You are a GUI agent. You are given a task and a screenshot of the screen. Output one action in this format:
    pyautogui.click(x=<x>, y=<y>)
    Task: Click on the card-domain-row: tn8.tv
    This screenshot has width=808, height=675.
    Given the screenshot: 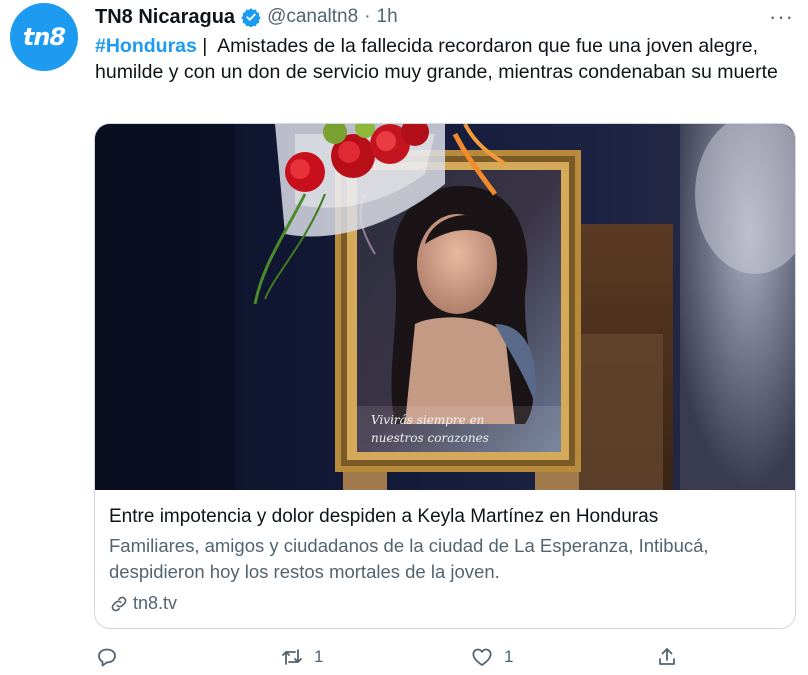 What is the action you would take?
    pyautogui.click(x=449, y=603)
    